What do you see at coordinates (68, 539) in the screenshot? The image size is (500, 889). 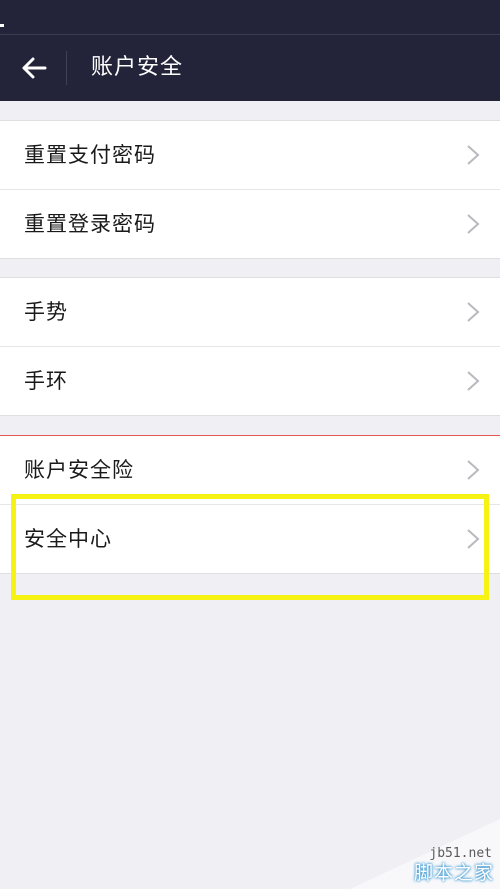 I see `list-item-label: 安全中心` at bounding box center [68, 539].